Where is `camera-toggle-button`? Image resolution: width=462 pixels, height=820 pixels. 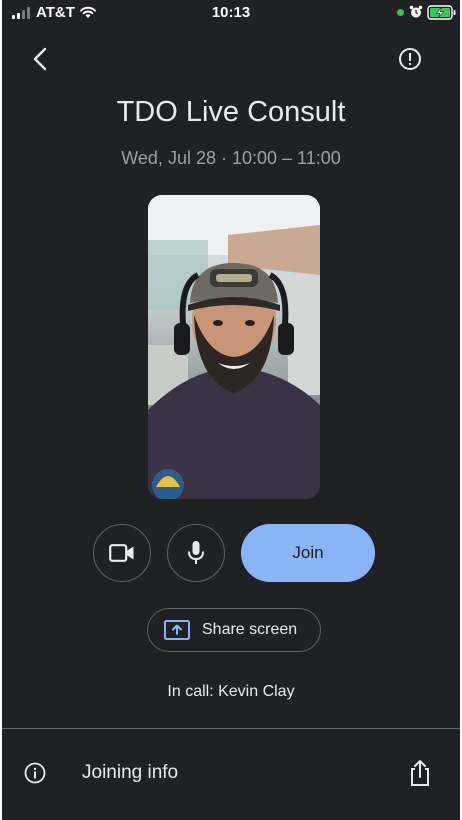
camera-toggle-button is located at coordinates (122, 553).